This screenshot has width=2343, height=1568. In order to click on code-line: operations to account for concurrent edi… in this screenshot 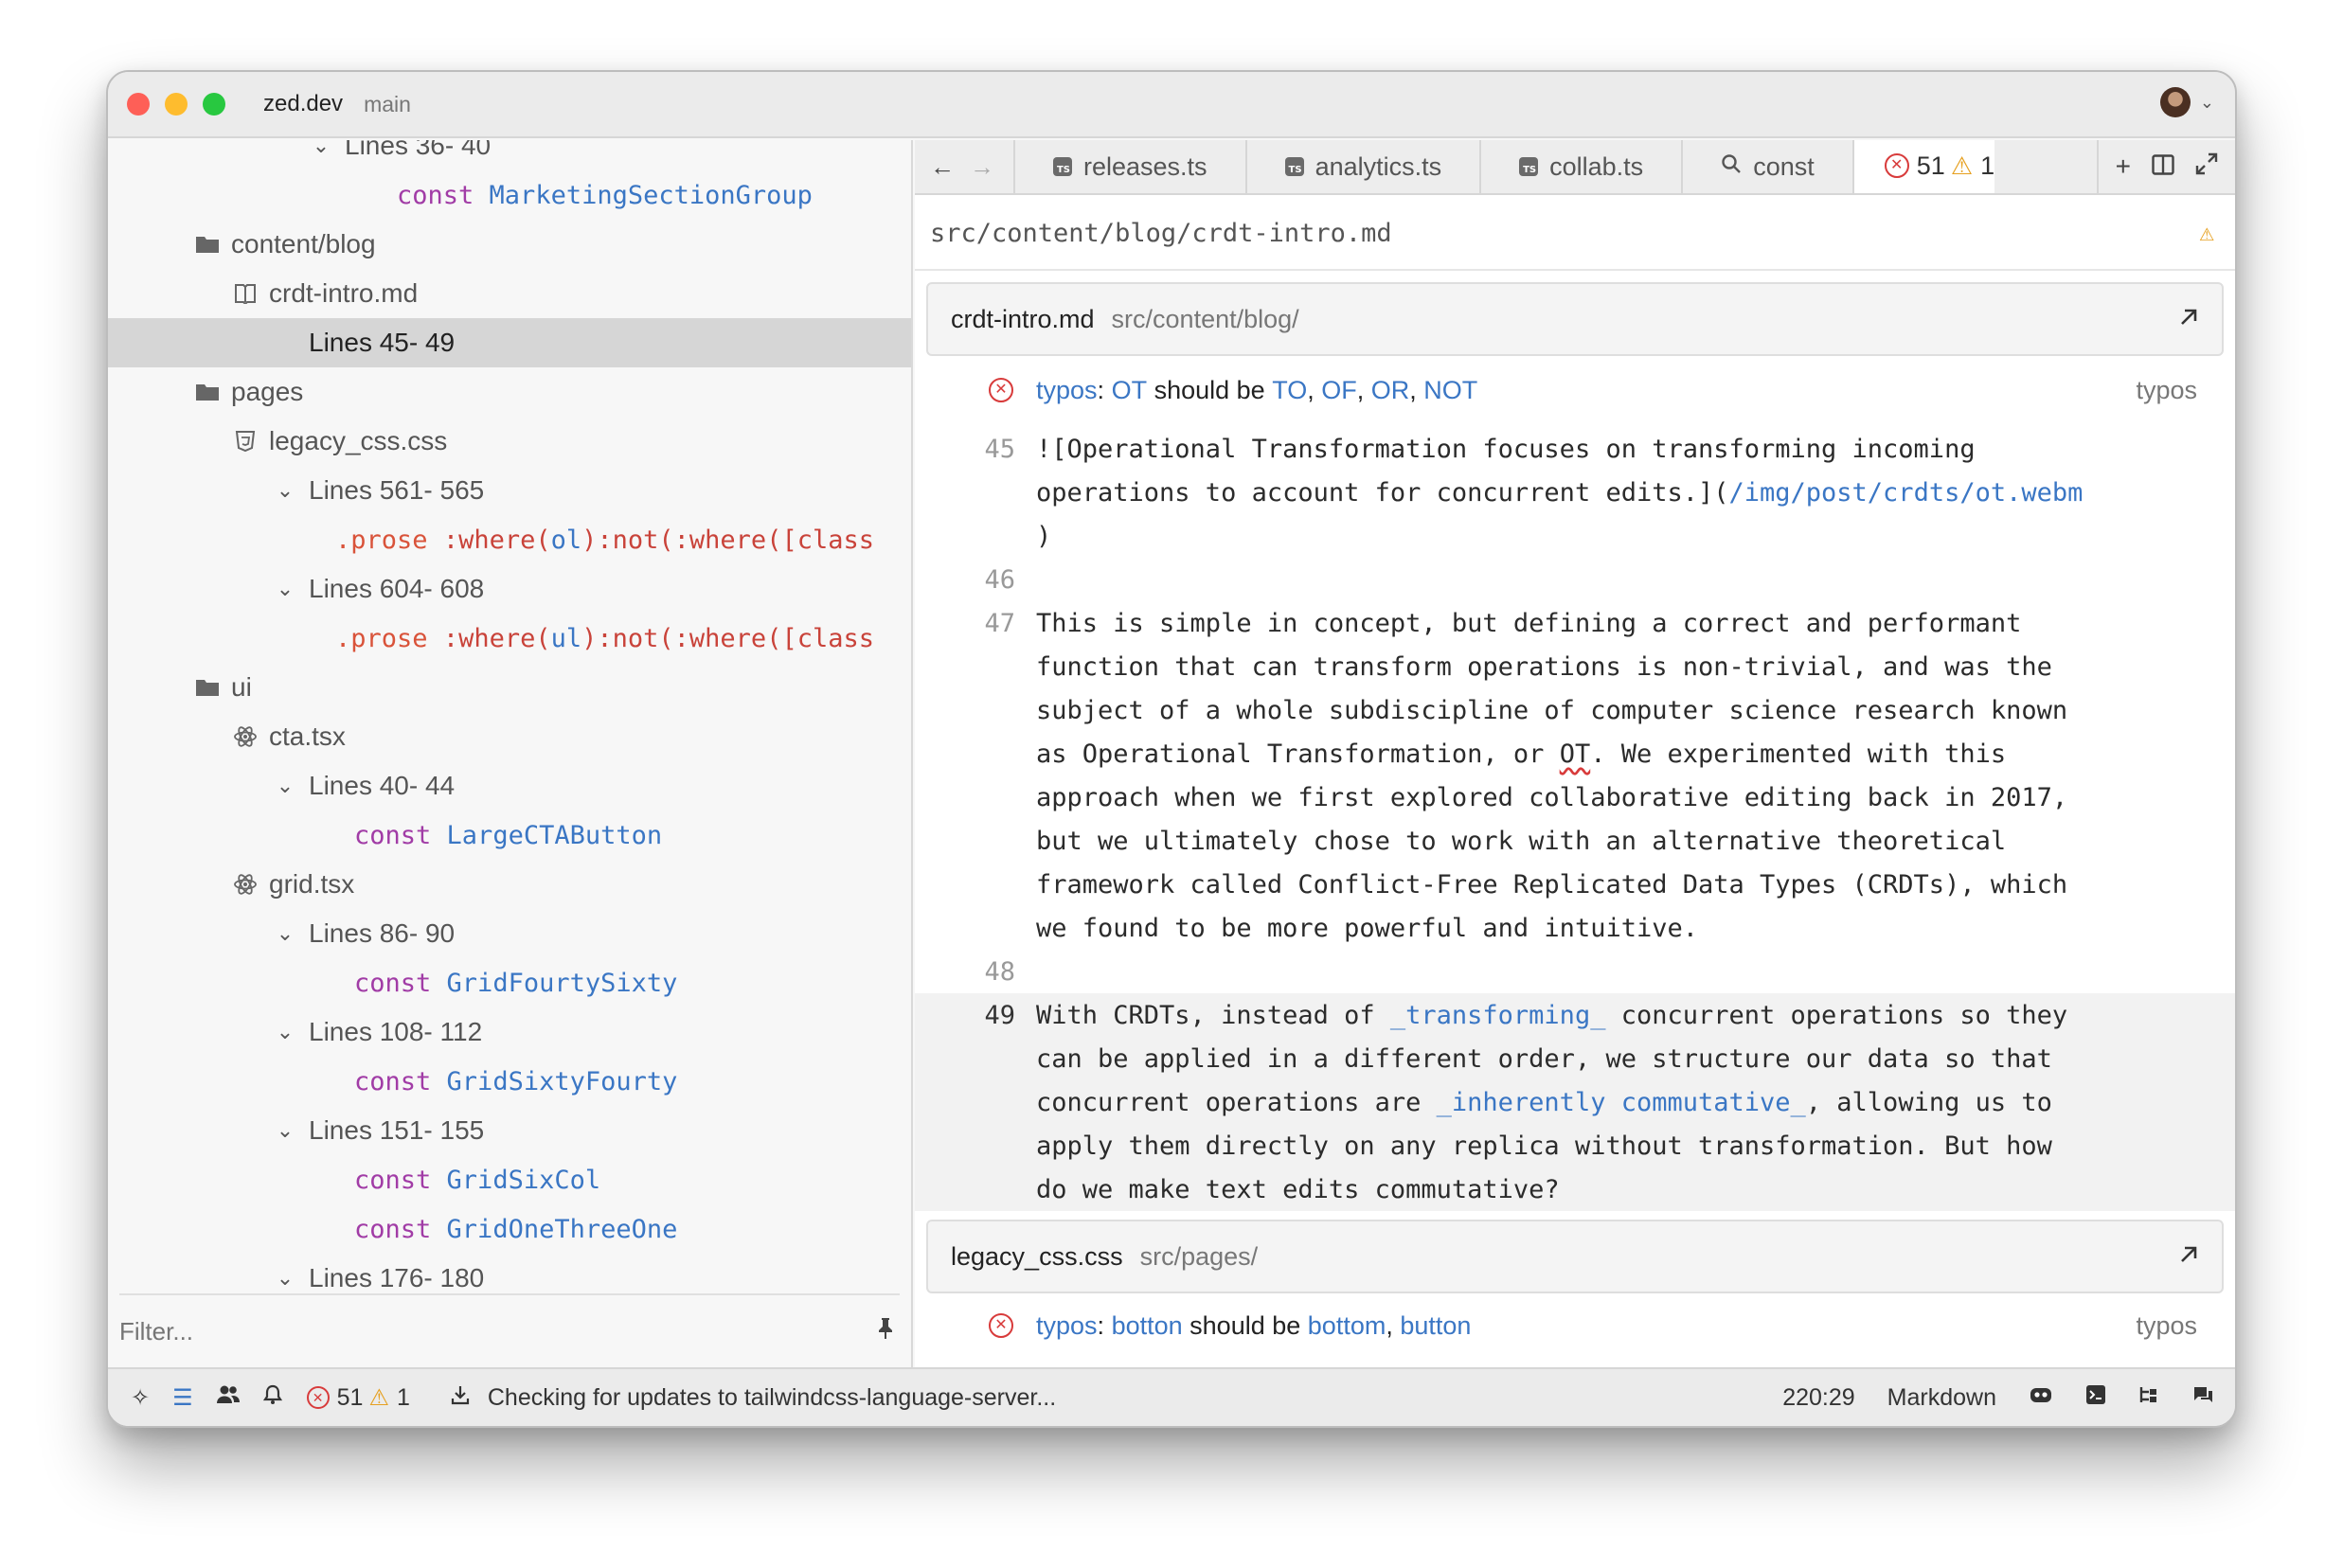, I will do `click(1575, 492)`.